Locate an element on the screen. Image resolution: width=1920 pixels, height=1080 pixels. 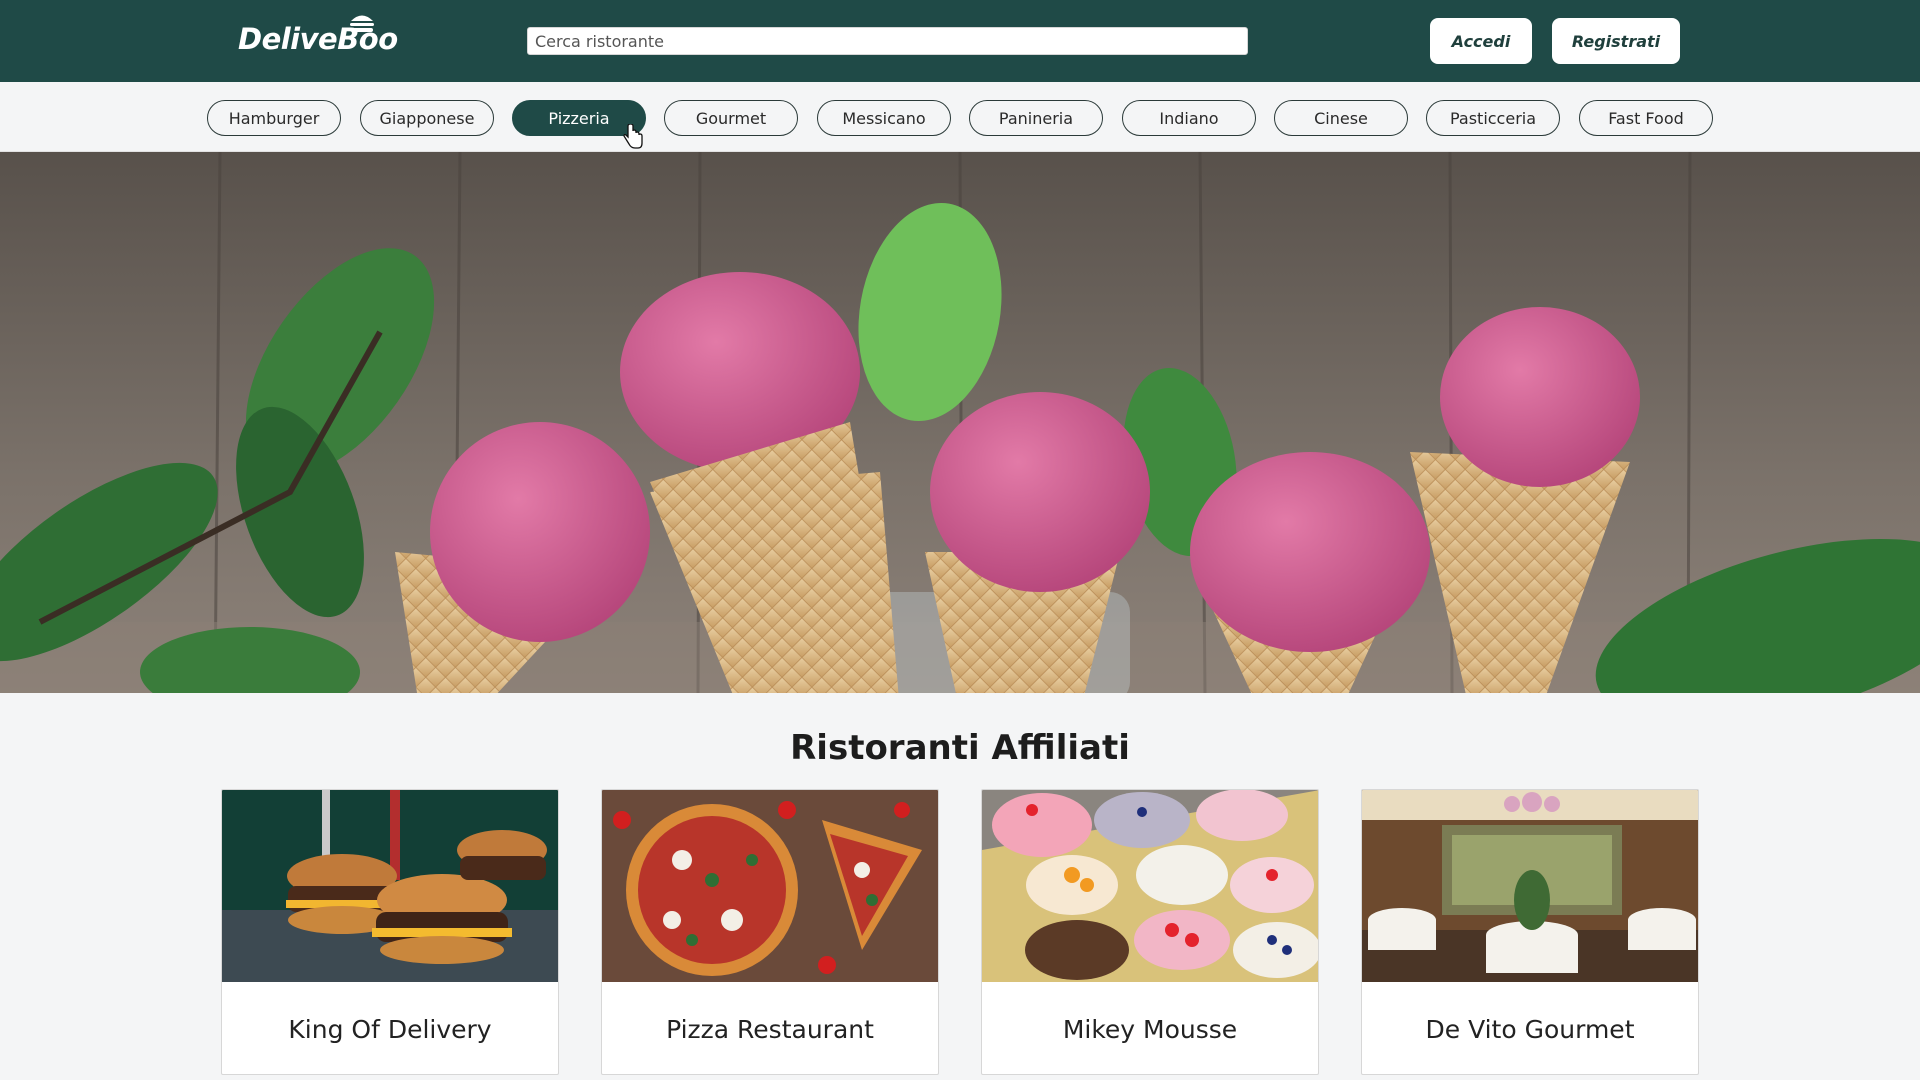
category-pasticceria: Pasticceria is located at coordinates (1493, 118).